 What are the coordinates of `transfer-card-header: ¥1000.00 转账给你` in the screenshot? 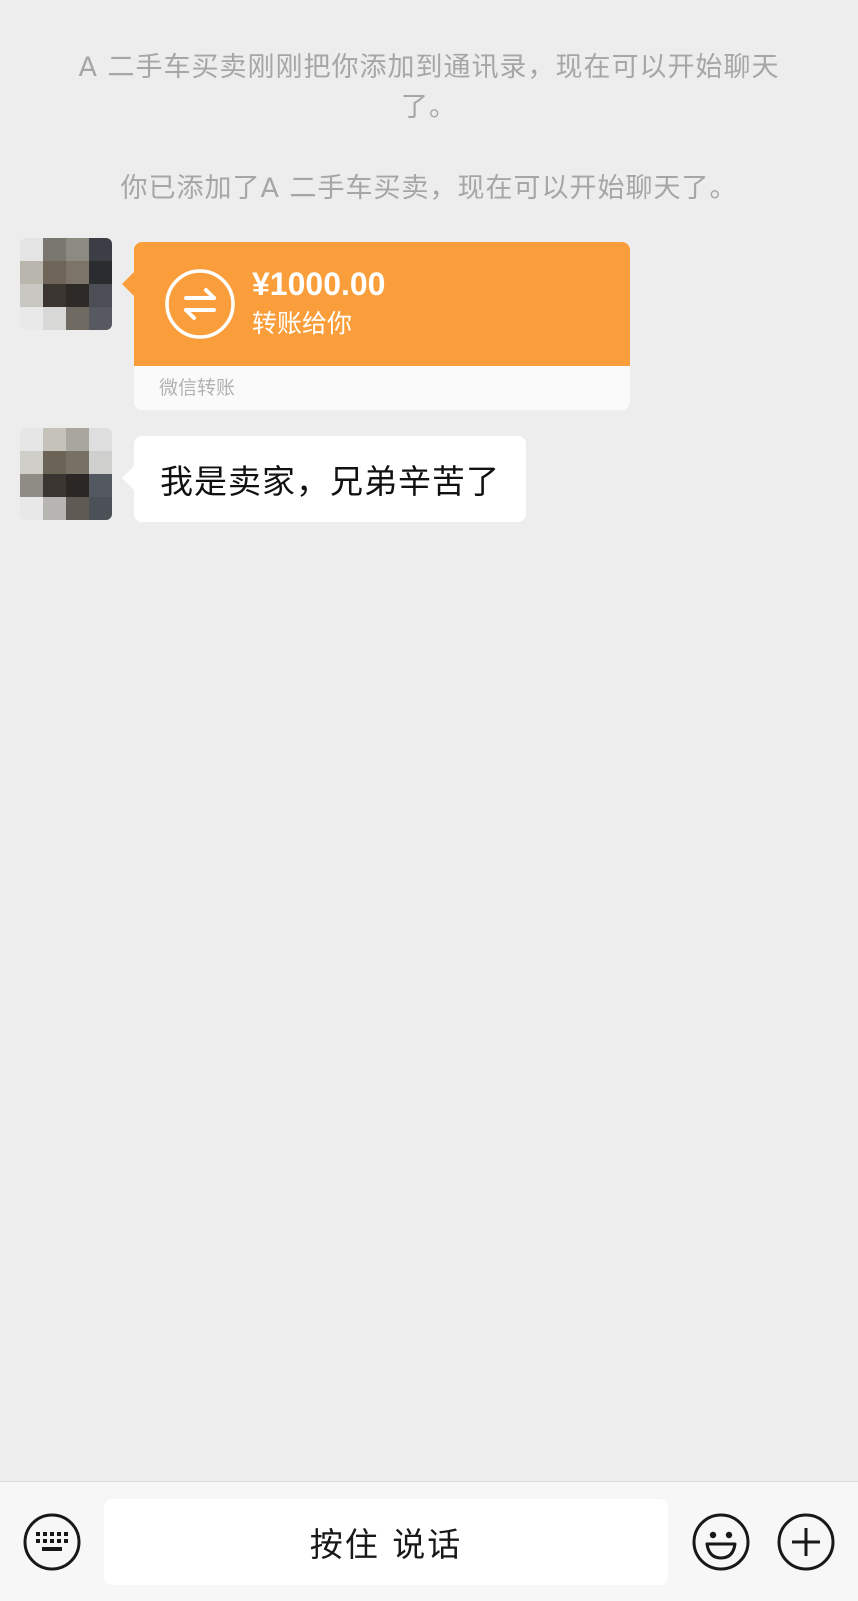 It's located at (376, 304).